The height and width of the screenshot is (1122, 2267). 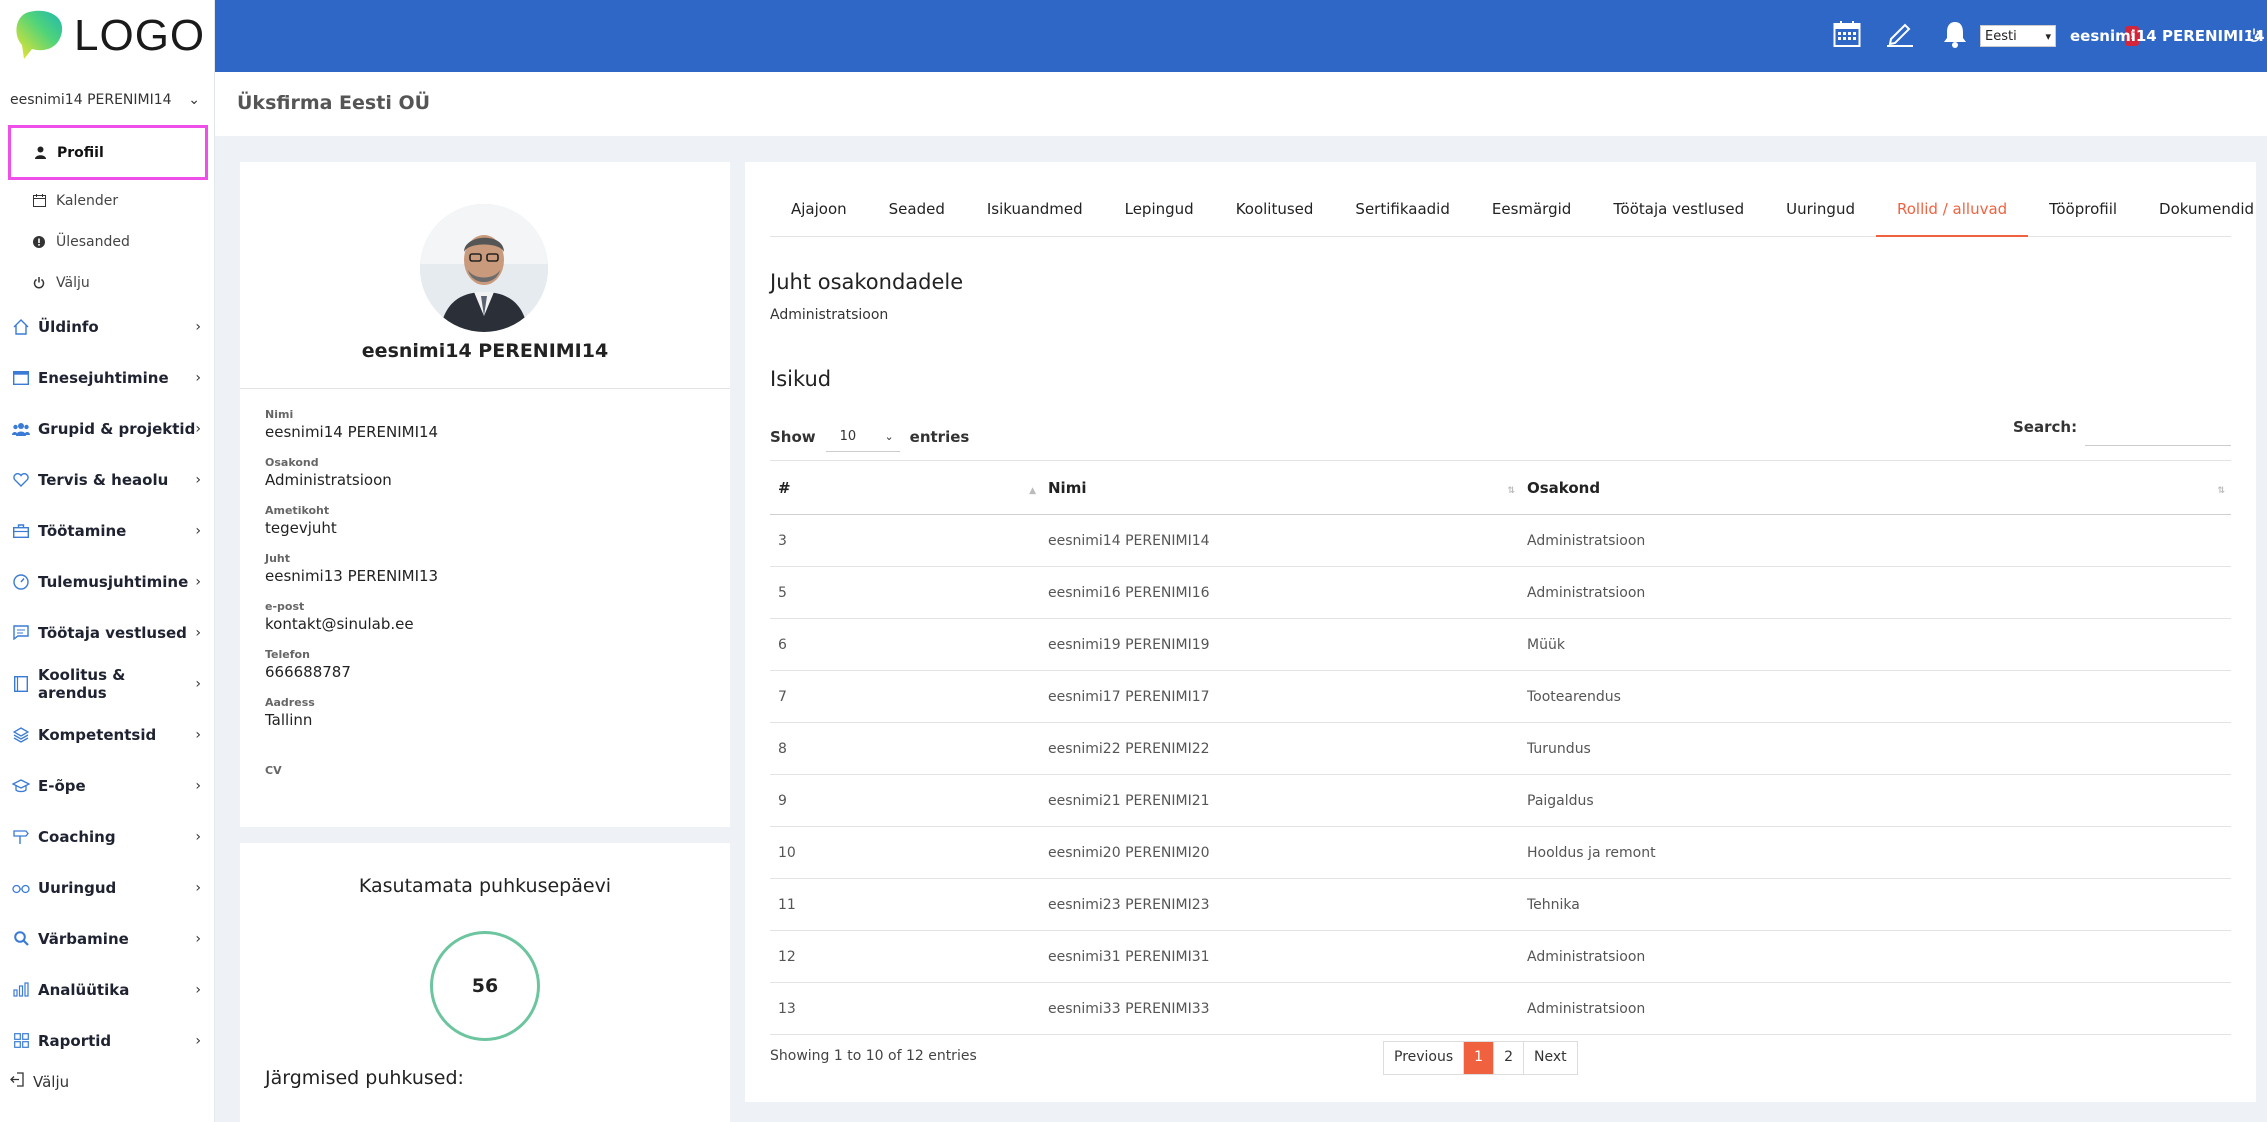 What do you see at coordinates (2158, 432) in the screenshot?
I see `search-input` at bounding box center [2158, 432].